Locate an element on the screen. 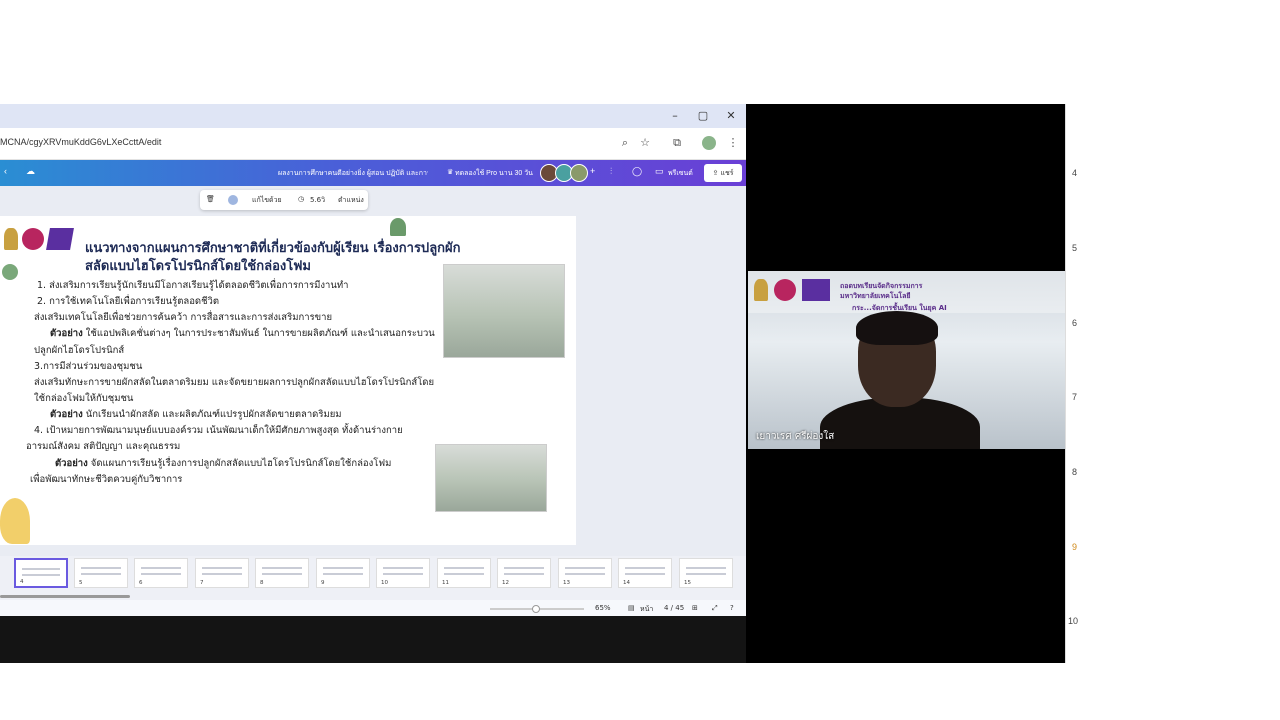 Image resolution: width=1280 pixels, height=720 pixels. floating-toolbar: 🗑 แก้ไขด้วย ◷ 5.6วิ ตำแหน่ง is located at coordinates (284, 200).